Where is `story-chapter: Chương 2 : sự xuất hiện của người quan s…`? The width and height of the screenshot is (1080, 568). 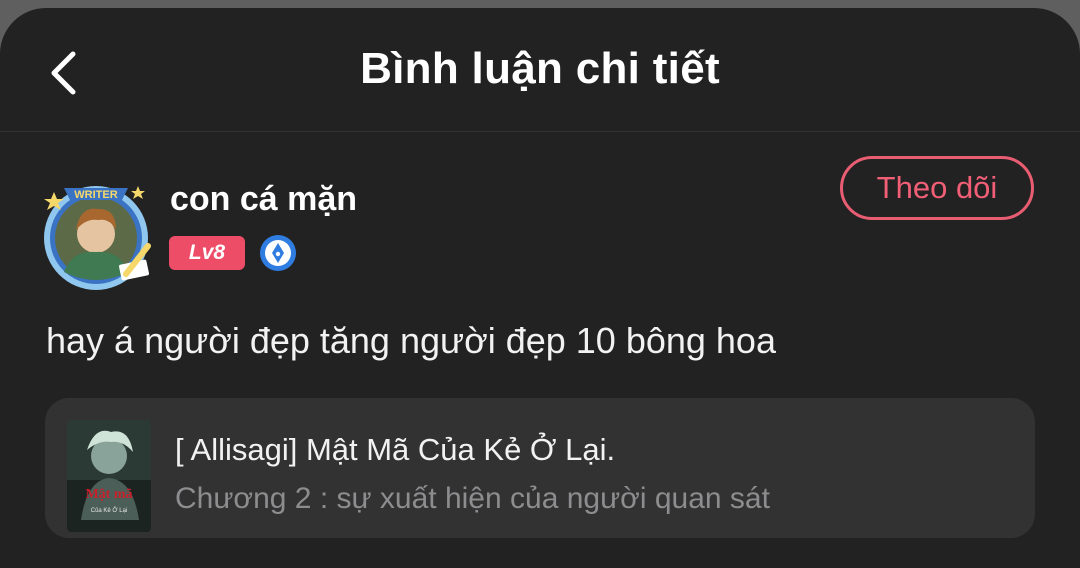
story-chapter: Chương 2 : sự xuất hiện của người quan s… is located at coordinates (472, 498).